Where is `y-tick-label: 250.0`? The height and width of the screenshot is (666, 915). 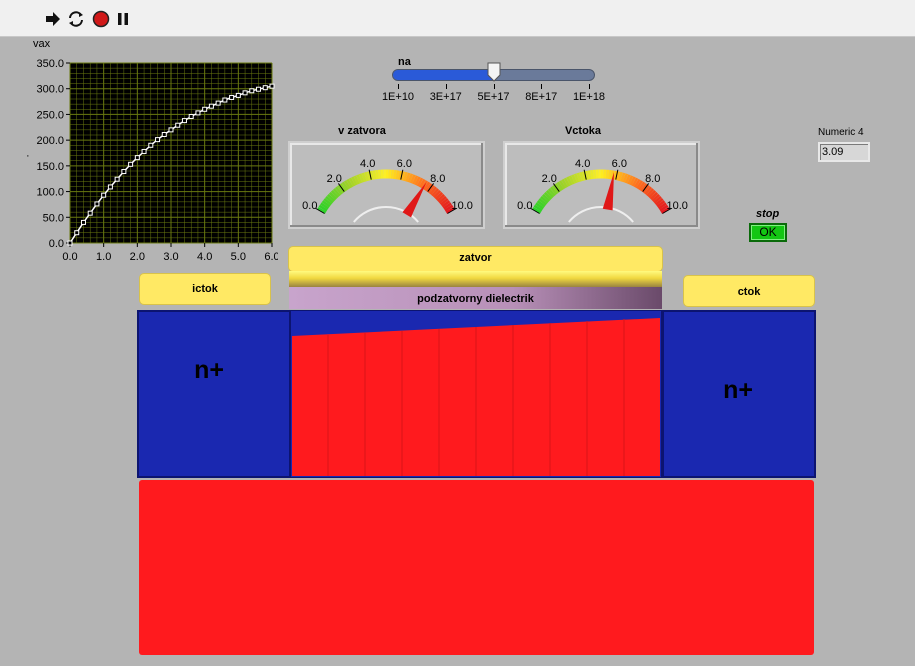 y-tick-label: 250.0 is located at coordinates (50, 115).